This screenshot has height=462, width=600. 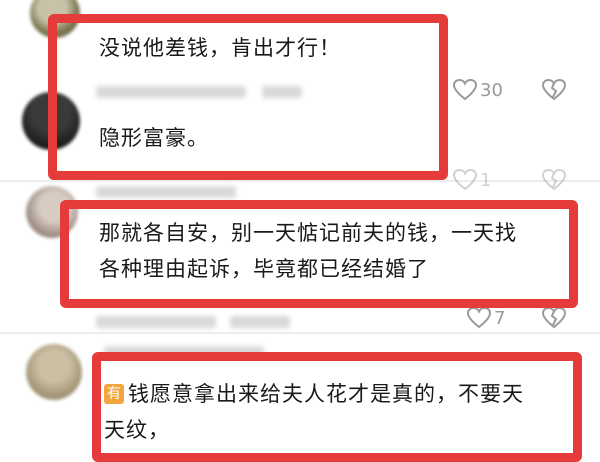 I want to click on like-button: 1, so click(x=471, y=180).